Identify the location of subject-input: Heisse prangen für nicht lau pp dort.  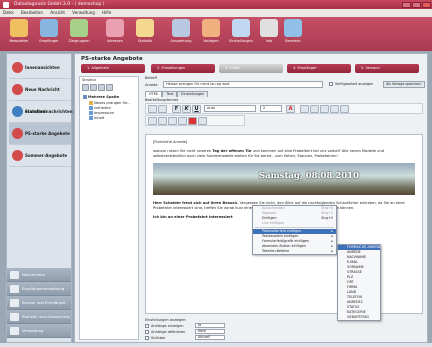
(243, 84).